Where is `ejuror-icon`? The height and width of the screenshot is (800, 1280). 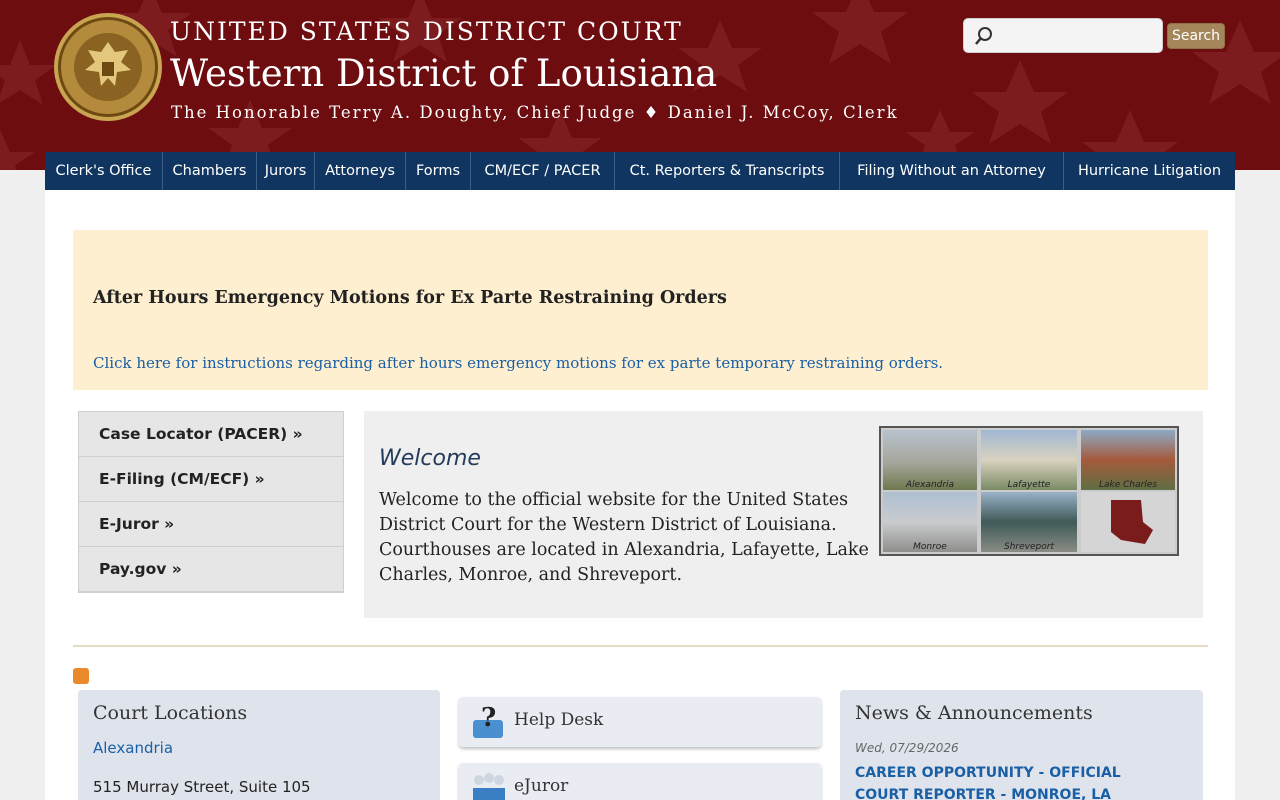
ejuror-icon is located at coordinates (489, 786).